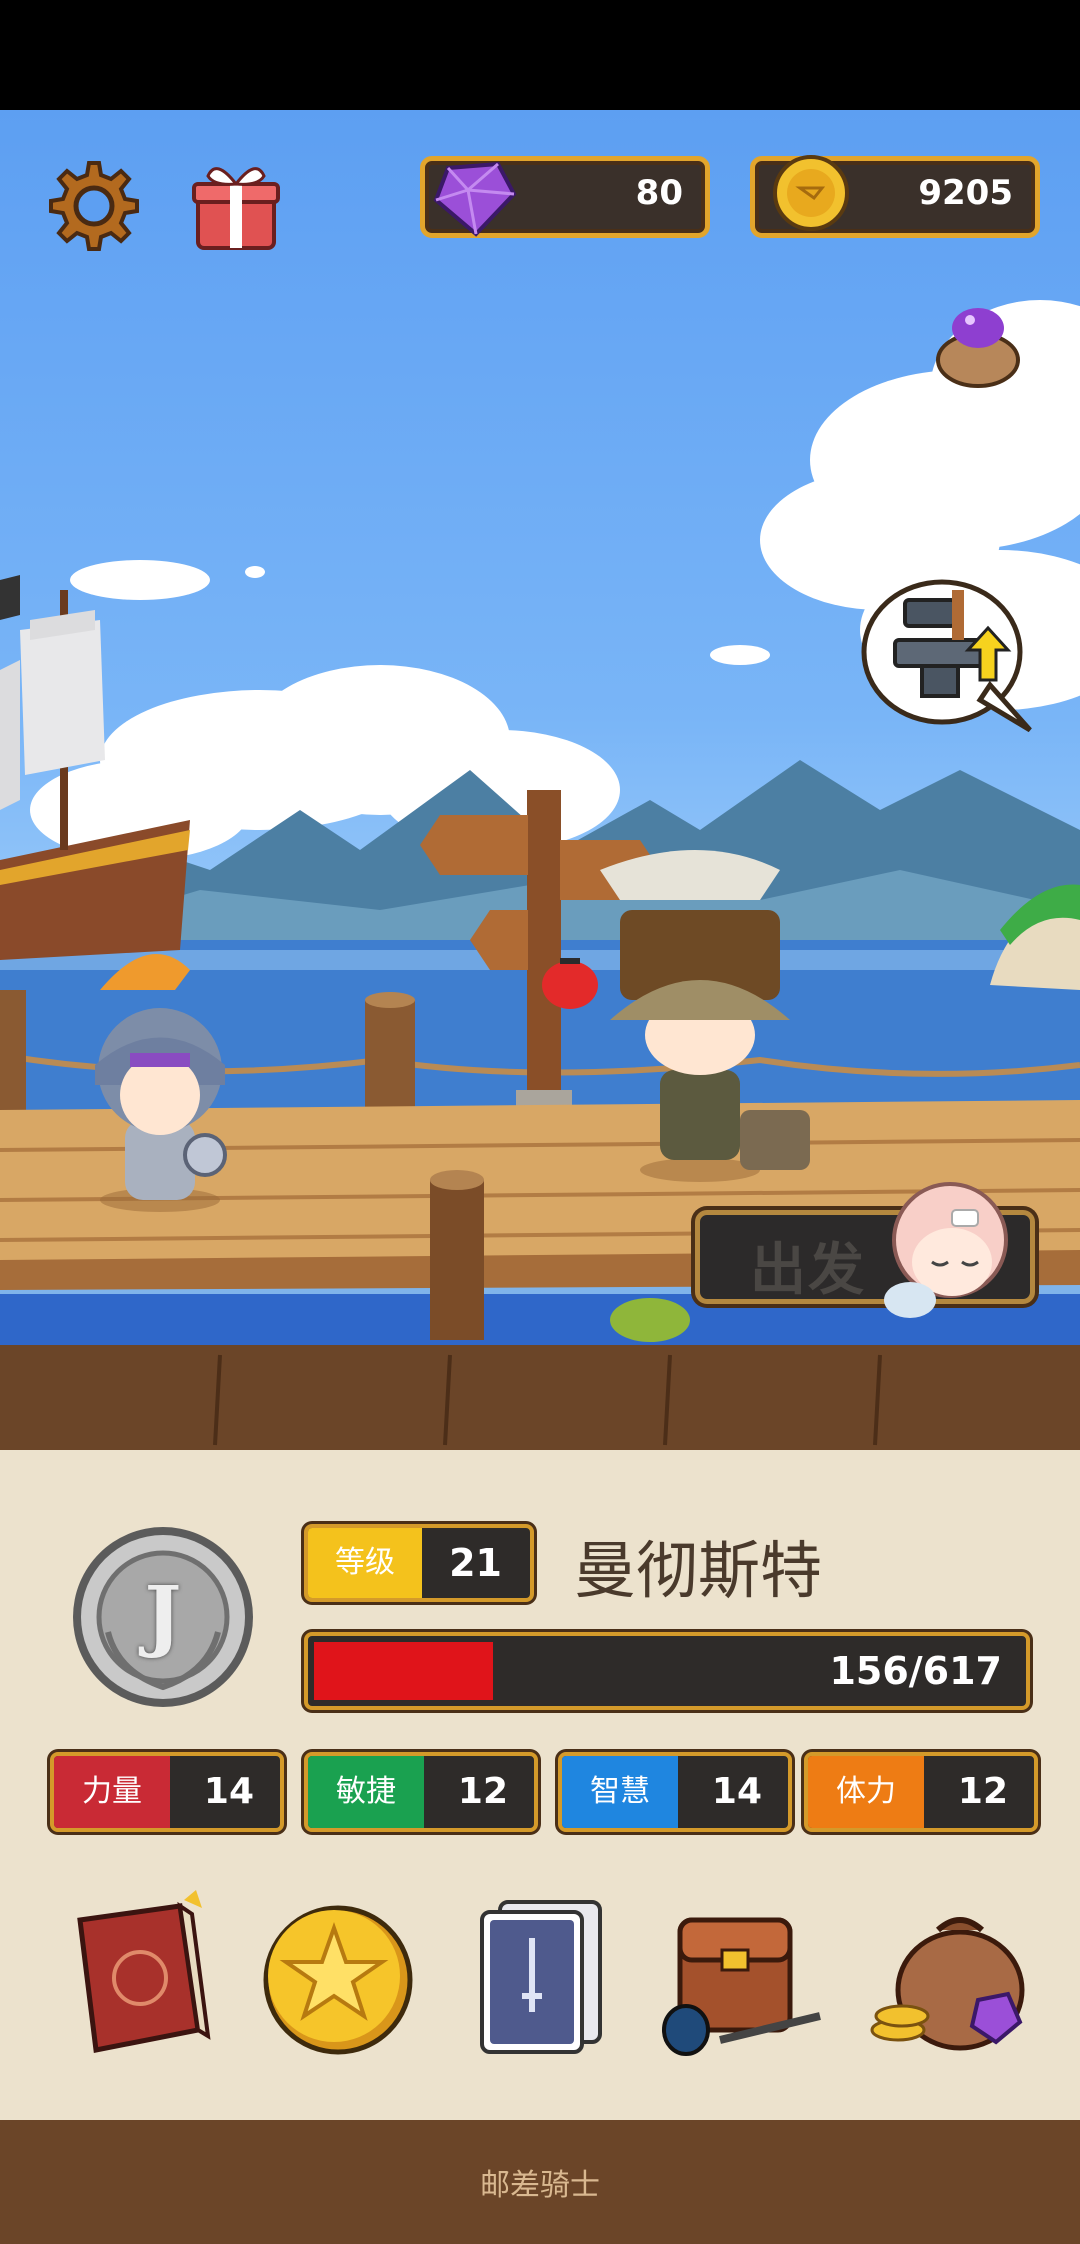  What do you see at coordinates (365, 1563) in the screenshot?
I see `level-label: 等级` at bounding box center [365, 1563].